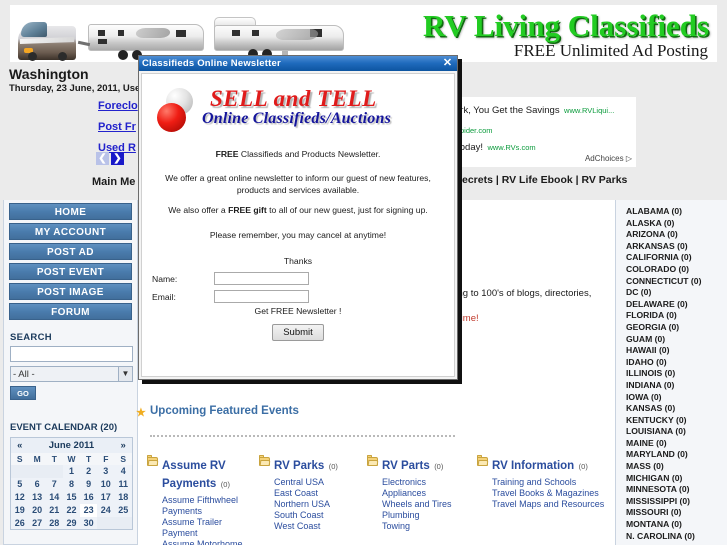 The width and height of the screenshot is (727, 545). Describe the element at coordinates (676, 386) in the screenshot. I see `state-link: INDIANA (0)` at that location.